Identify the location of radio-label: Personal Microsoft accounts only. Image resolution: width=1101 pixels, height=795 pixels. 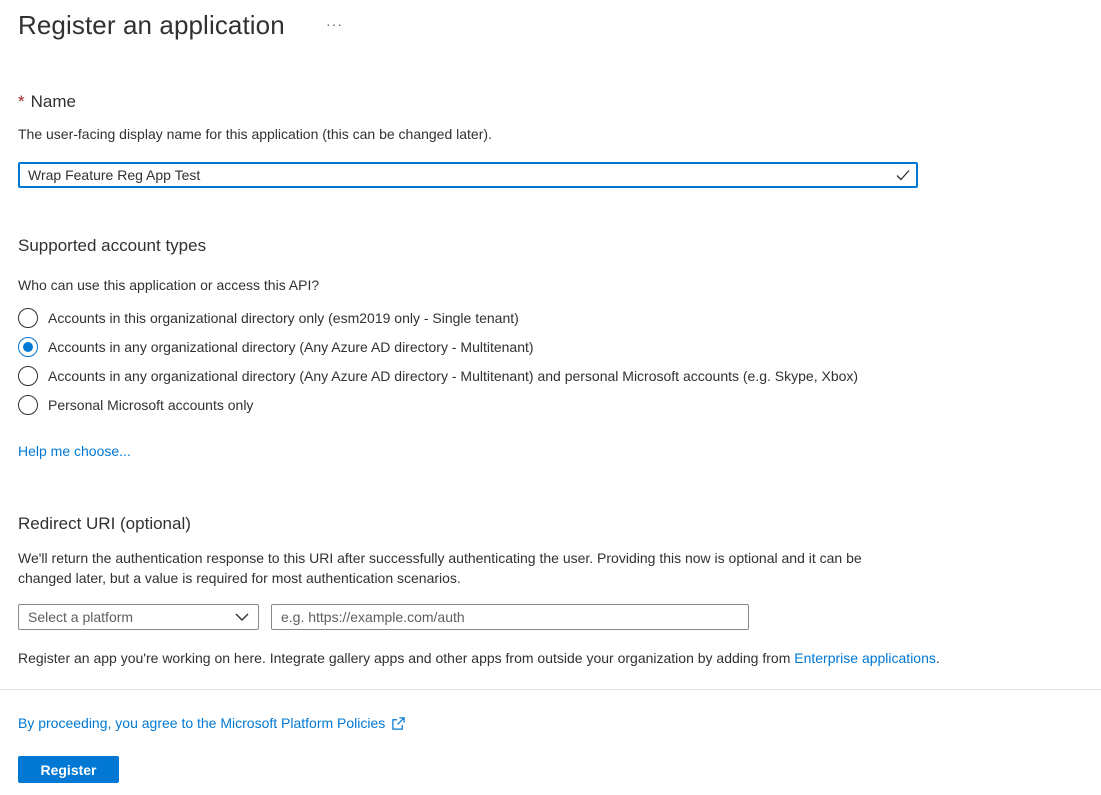
(151, 405).